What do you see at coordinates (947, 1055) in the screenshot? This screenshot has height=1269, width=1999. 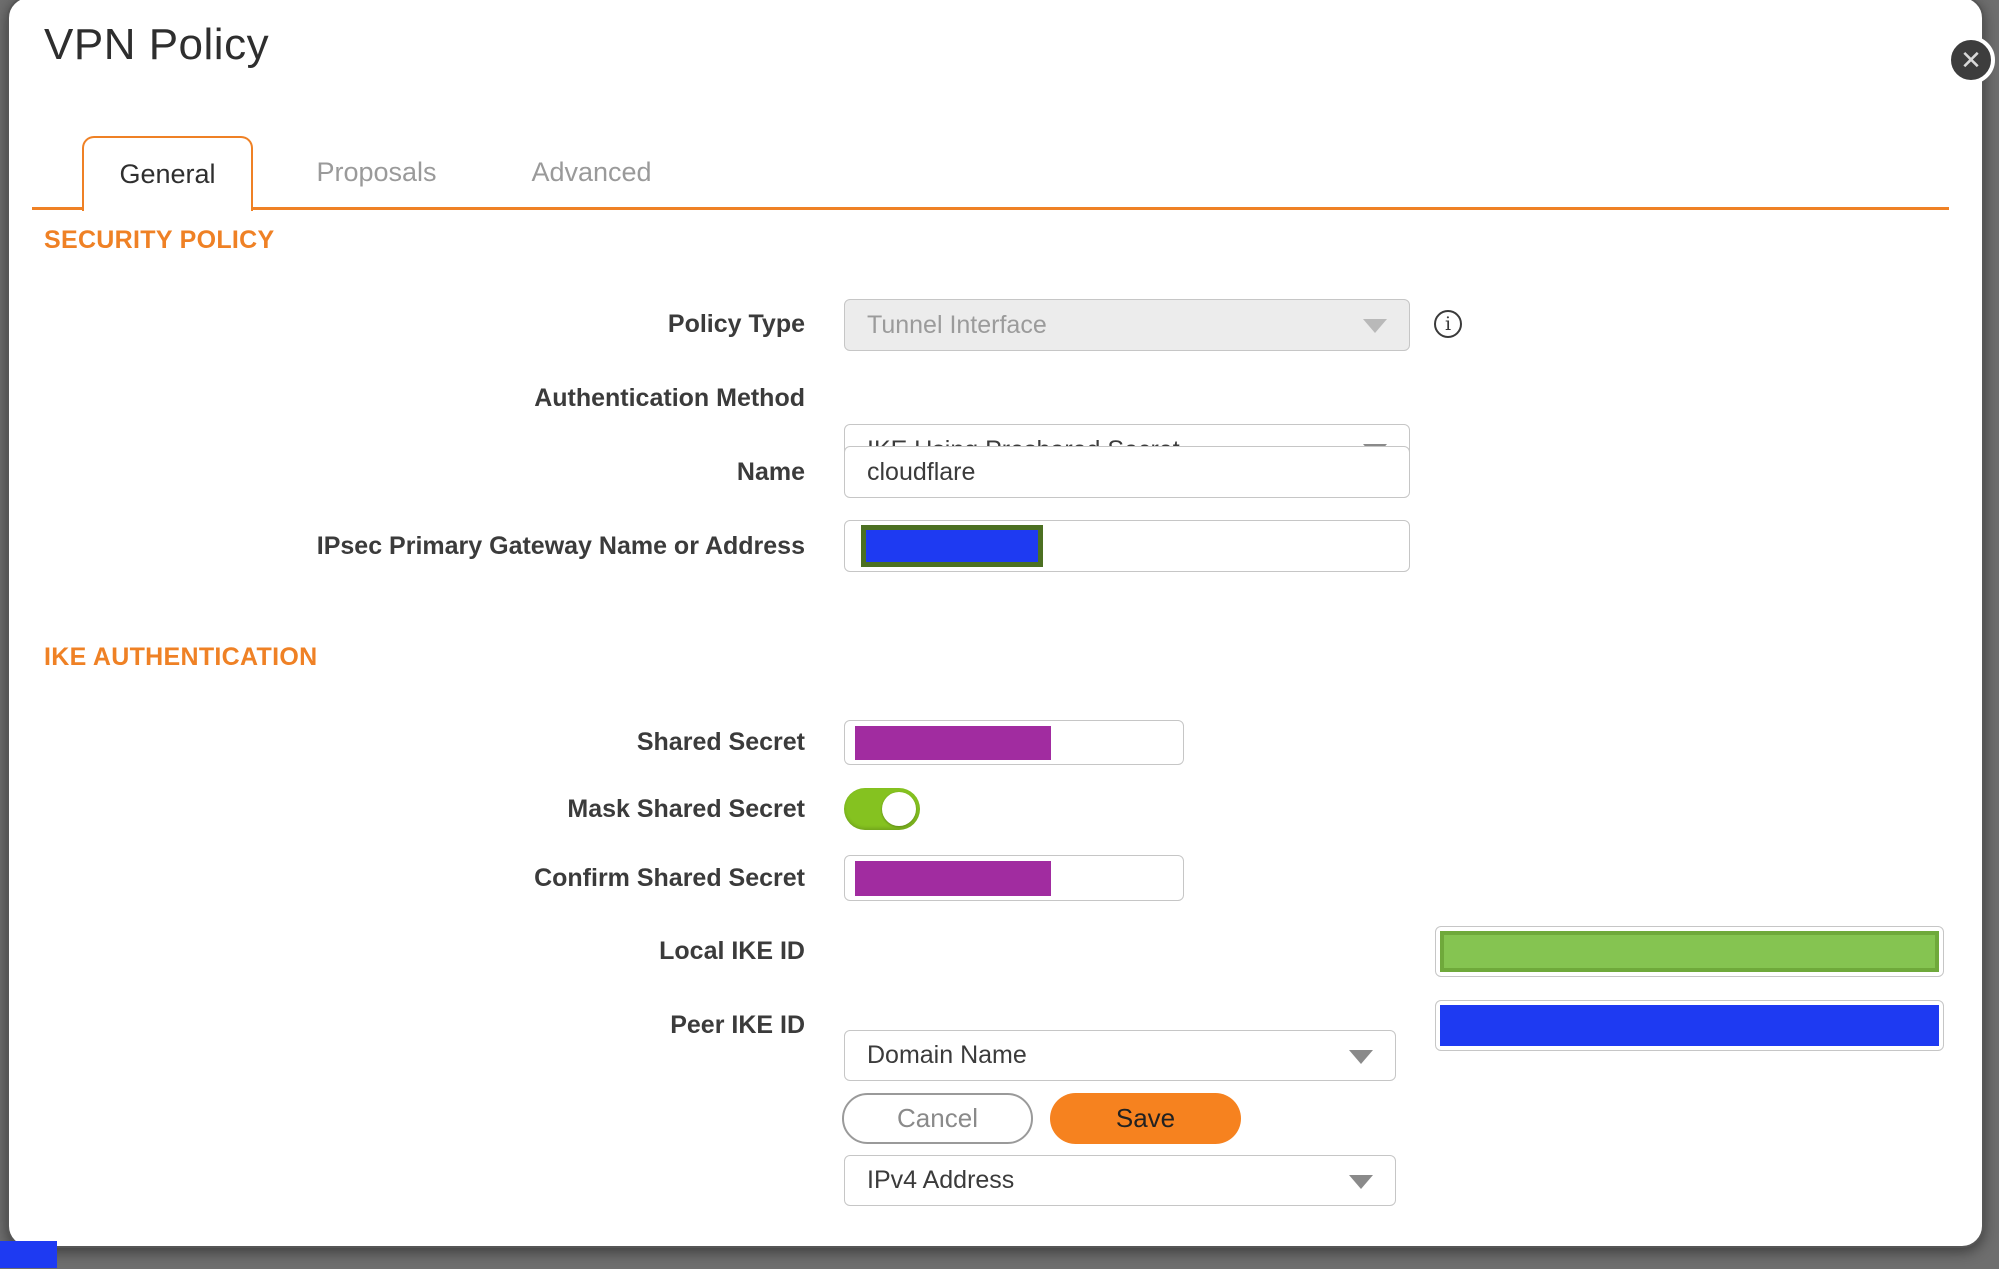 I see `local-ike-id-value: Domain Name` at bounding box center [947, 1055].